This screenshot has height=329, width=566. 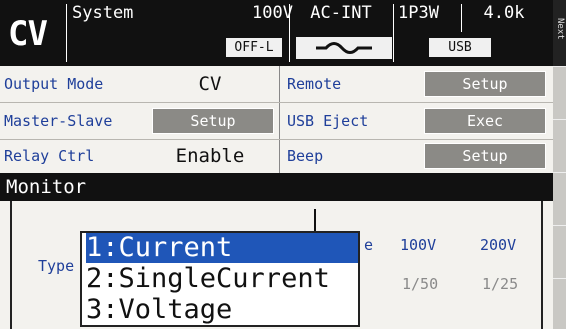 I want to click on usb-eject-exec-button: Exec, so click(x=485, y=121).